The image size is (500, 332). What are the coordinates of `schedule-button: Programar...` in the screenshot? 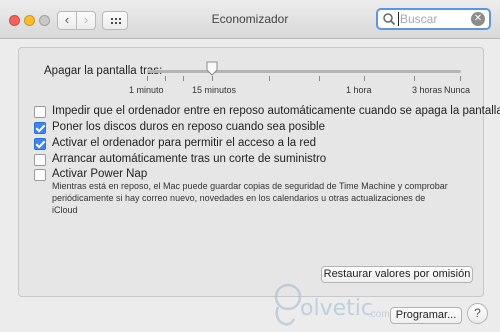 It's located at (426, 315).